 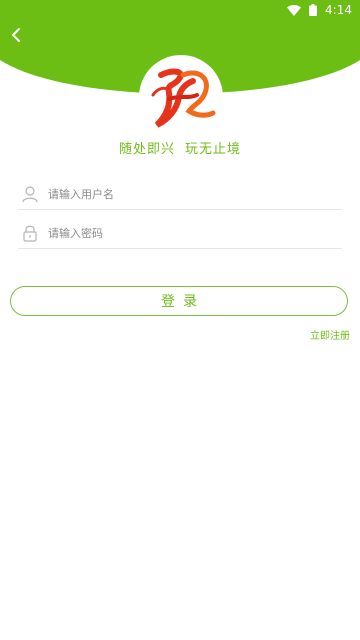 What do you see at coordinates (338, 10) in the screenshot?
I see `status-time: 4:14` at bounding box center [338, 10].